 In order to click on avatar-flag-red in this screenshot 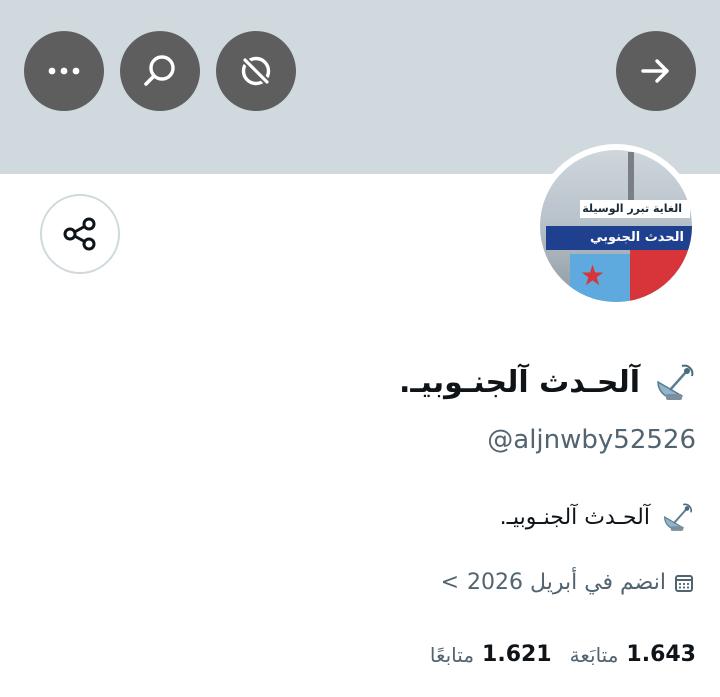, I will do `click(661, 276)`.